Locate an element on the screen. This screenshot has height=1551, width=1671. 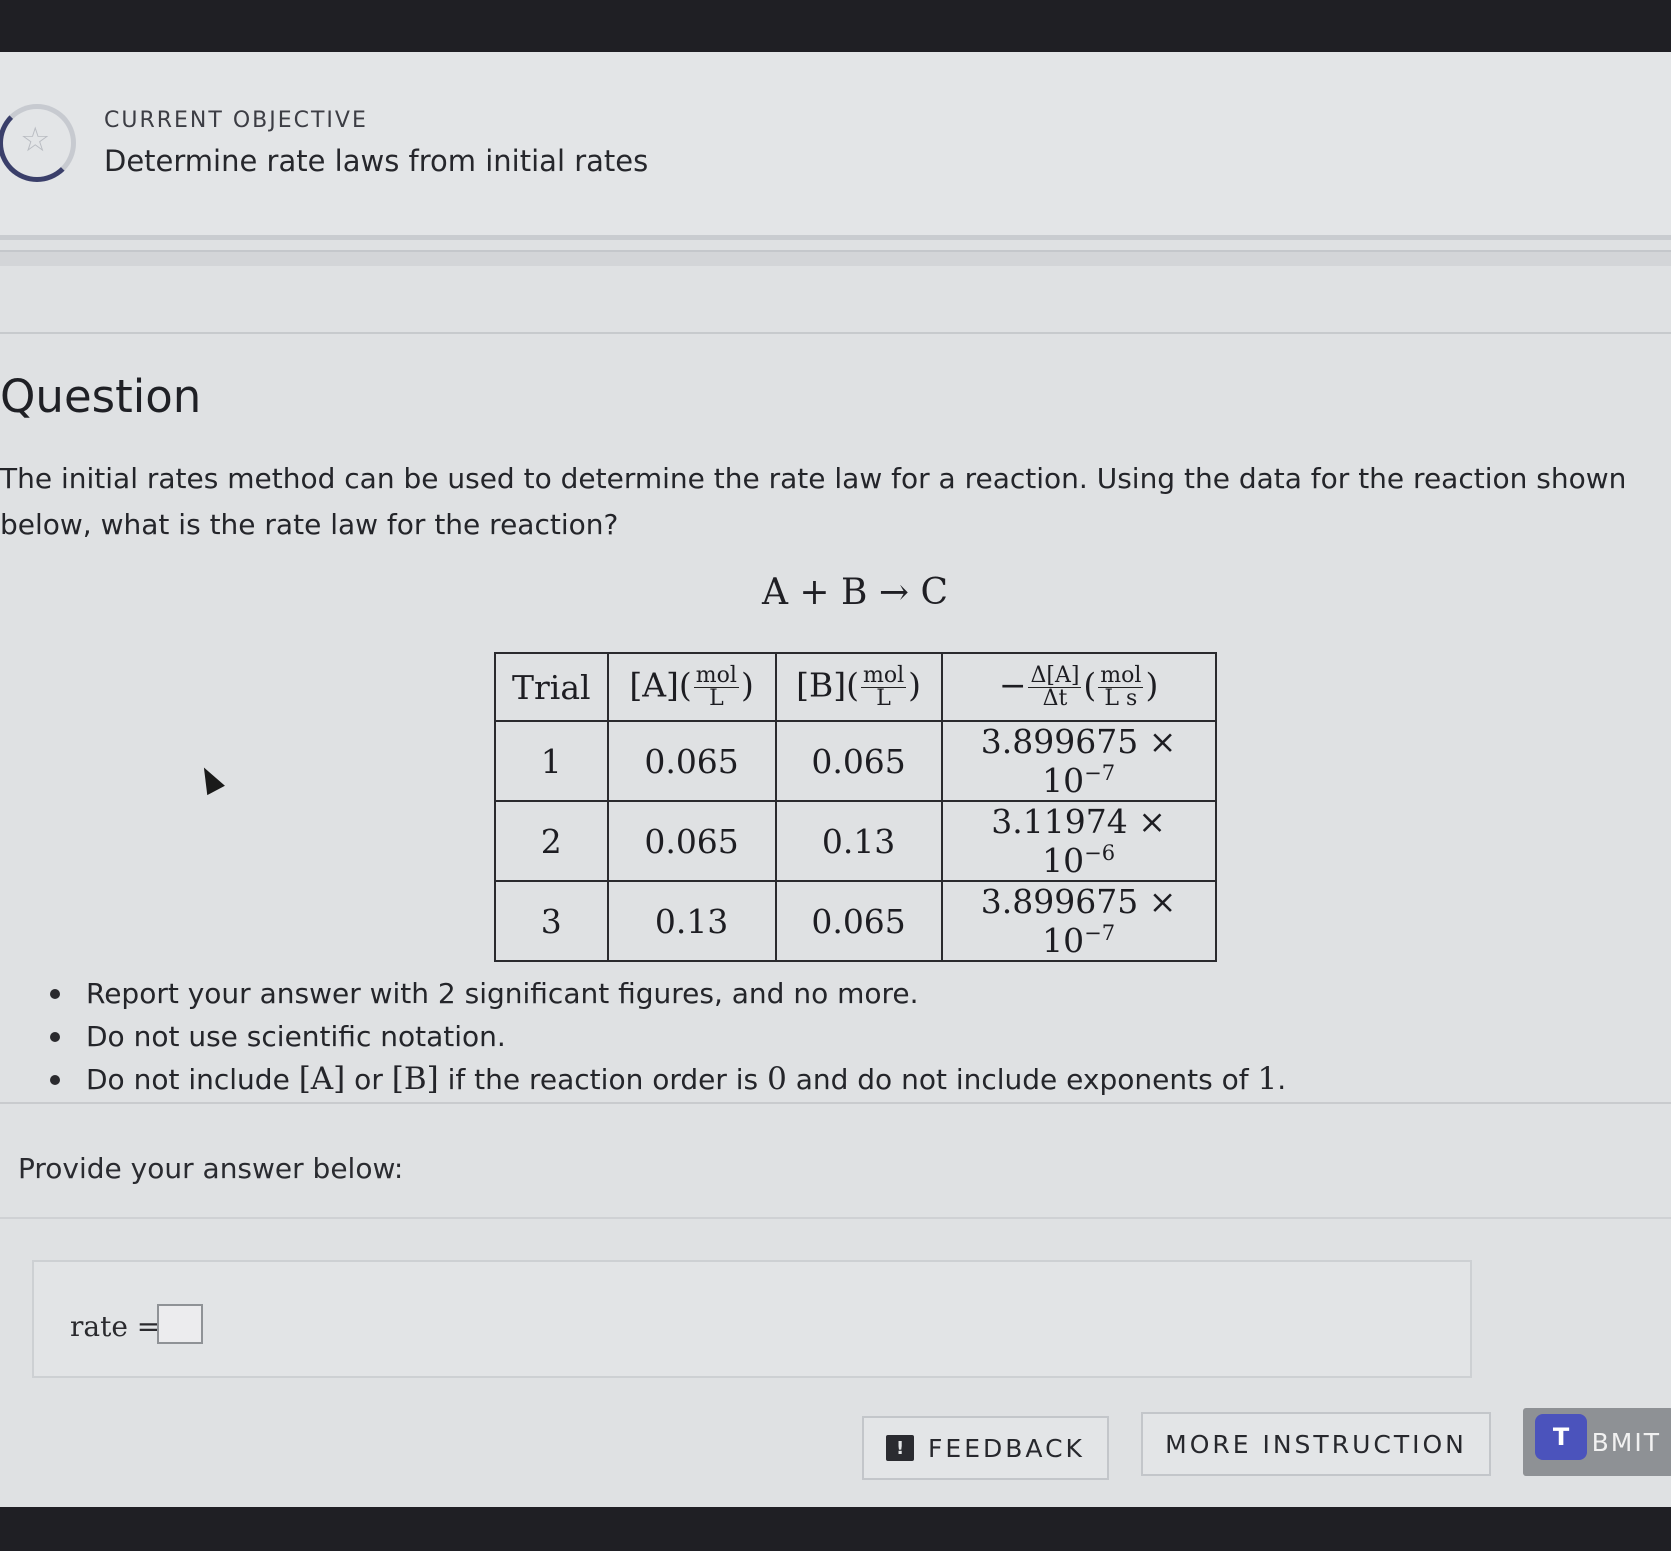
table-row: 1 0.065 0.065 3.899675 × 10−7 is located at coordinates (855, 761).